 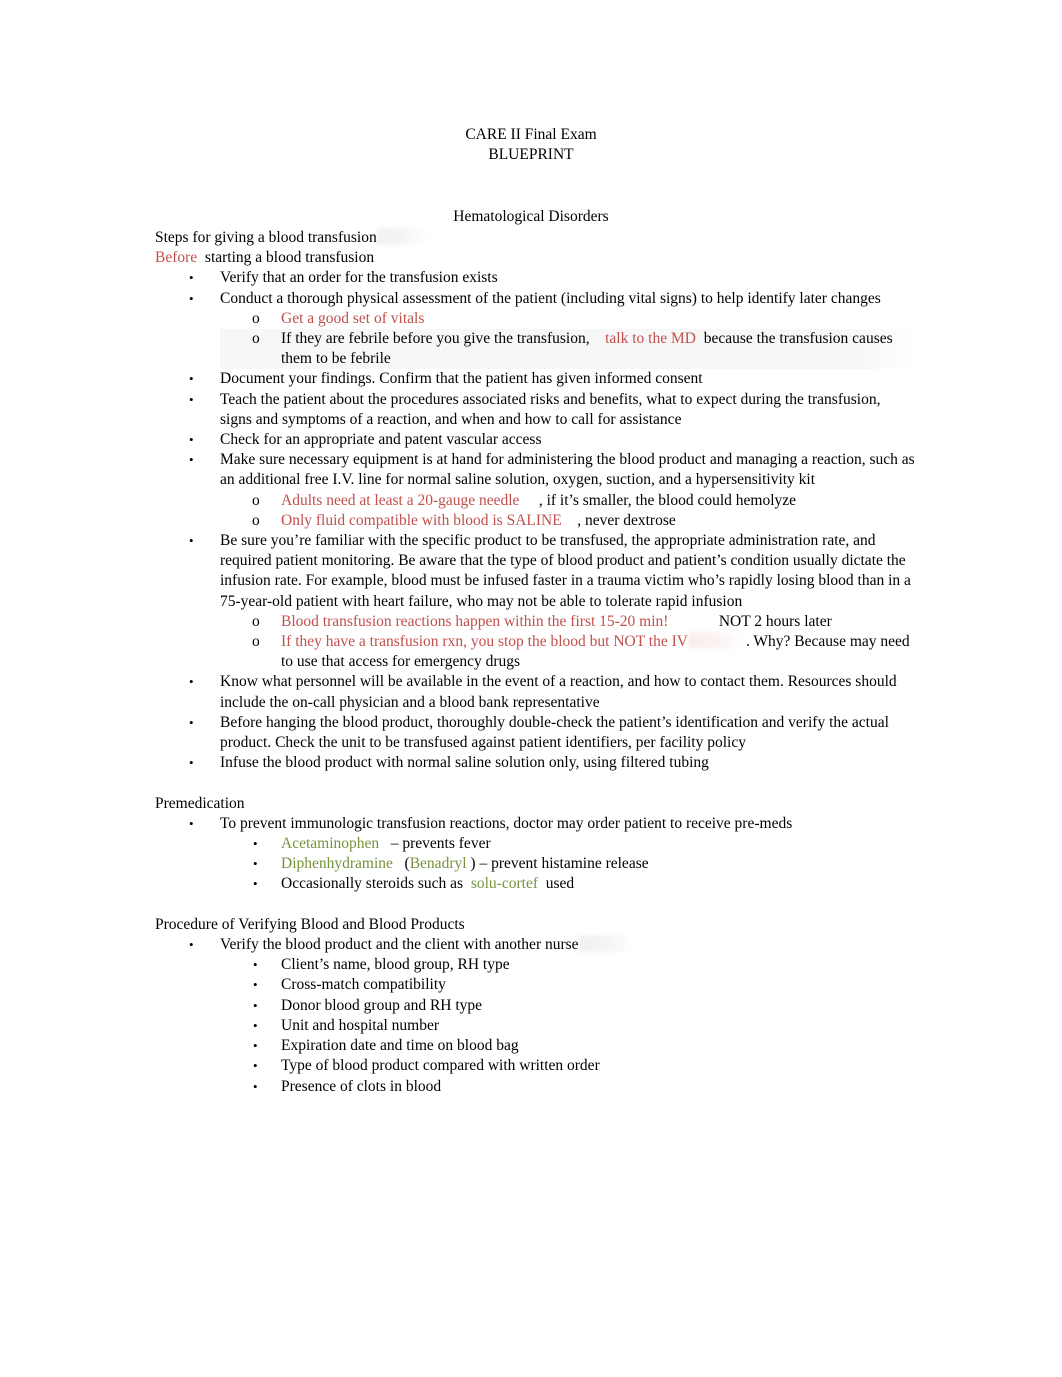 What do you see at coordinates (330, 844) in the screenshot?
I see `drug-name: Acetaminophen` at bounding box center [330, 844].